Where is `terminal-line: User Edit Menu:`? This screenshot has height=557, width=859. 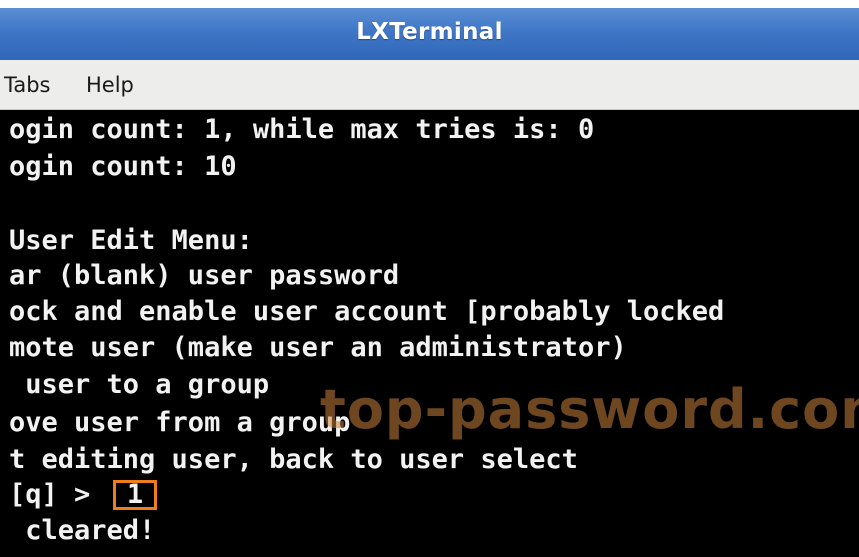
terminal-line: User Edit Menu: is located at coordinates (131, 240).